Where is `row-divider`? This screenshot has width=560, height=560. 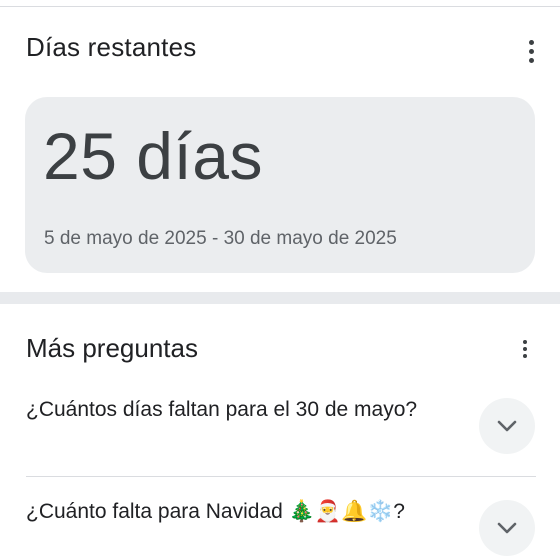
row-divider is located at coordinates (281, 476).